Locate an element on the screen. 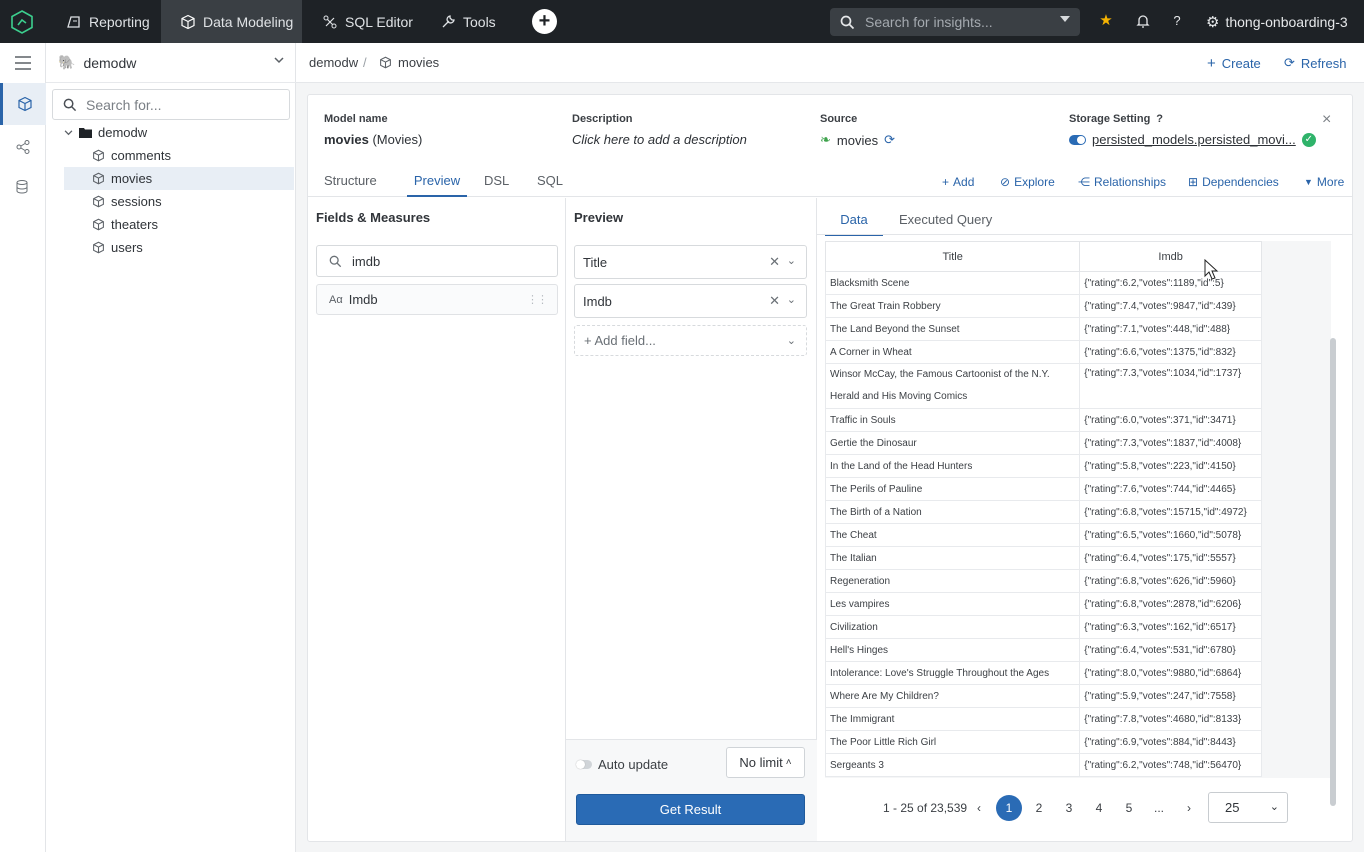 The height and width of the screenshot is (852, 1364). cell-imdb: {"rating":7.3,"votes":1034,"id":1737} is located at coordinates (1170, 386).